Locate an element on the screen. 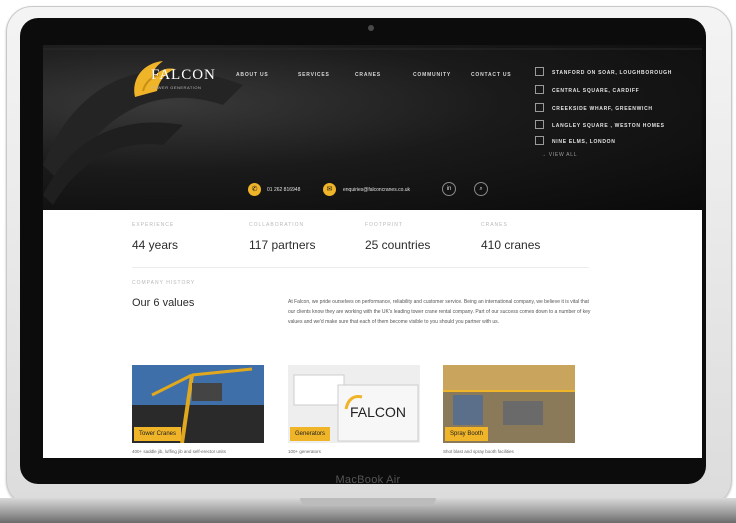 This screenshot has height=523, width=736. linkedin-icon: in is located at coordinates (449, 189).